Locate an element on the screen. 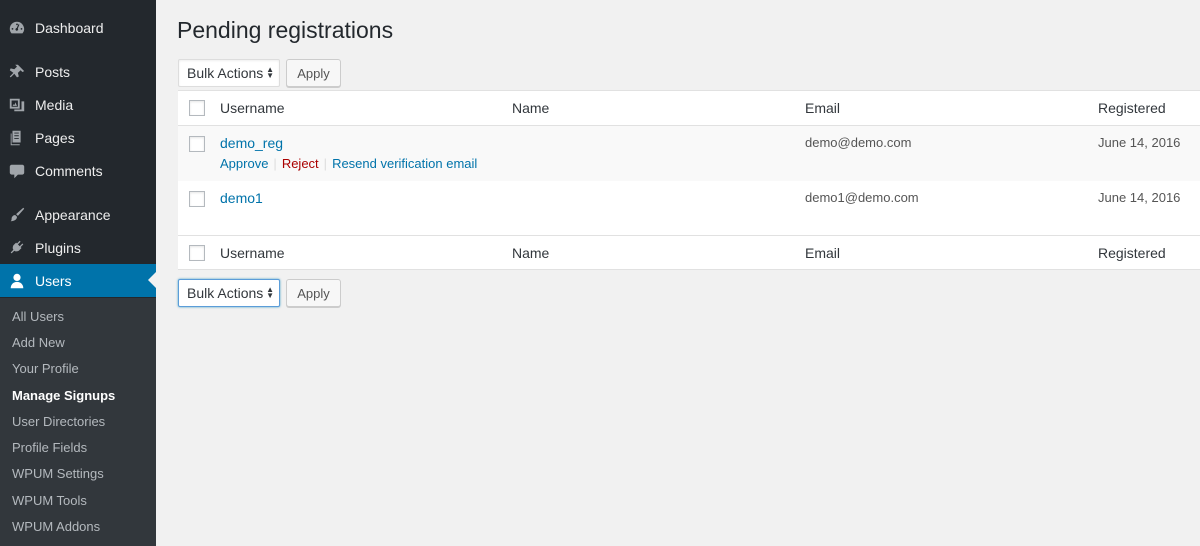 The image size is (1200, 546). menu-label: Pages is located at coordinates (55, 137).